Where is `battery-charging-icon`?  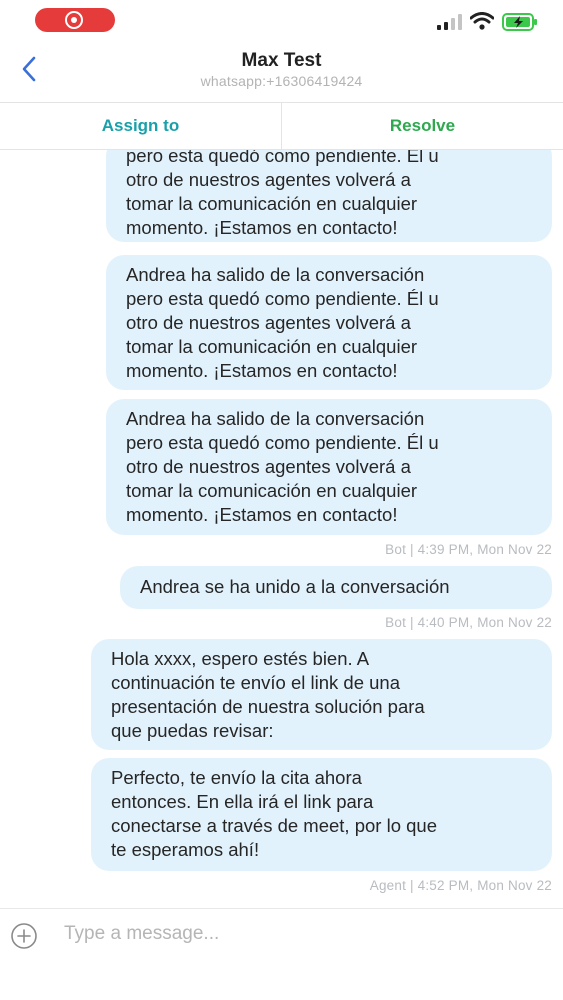
battery-charging-icon is located at coordinates (519, 22).